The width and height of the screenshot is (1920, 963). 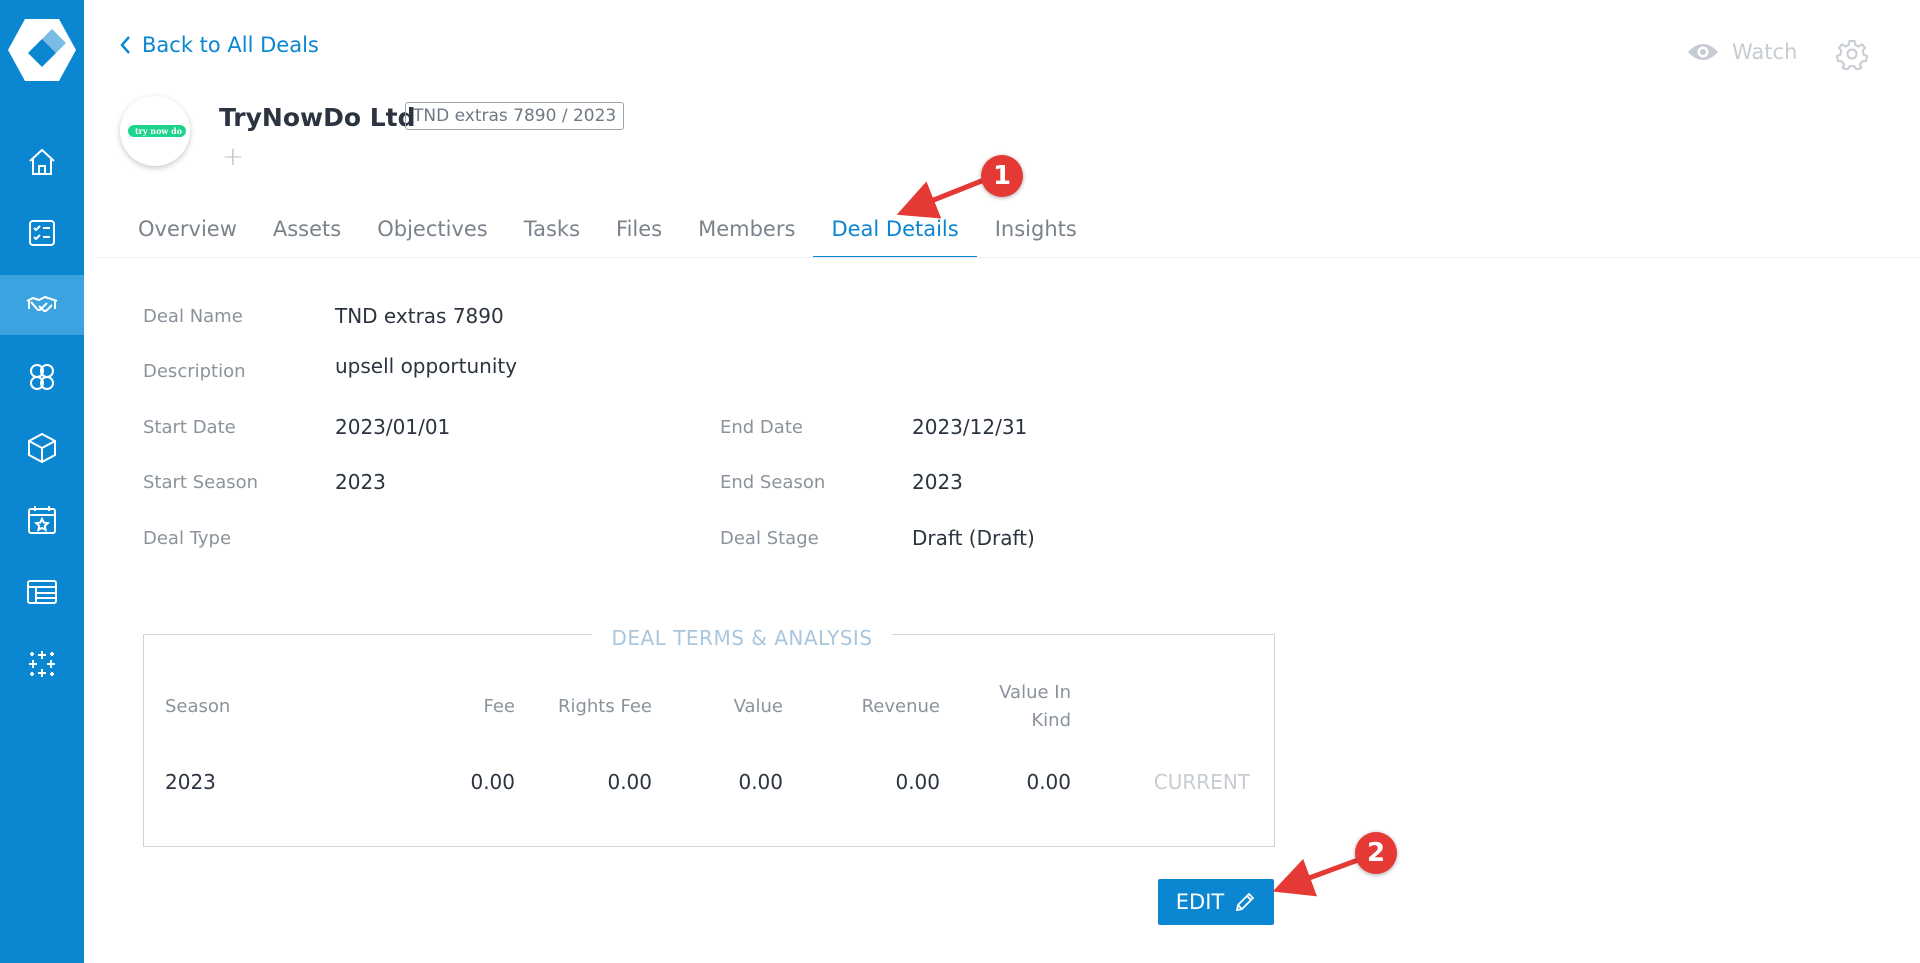 I want to click on description-label: Description, so click(x=194, y=371).